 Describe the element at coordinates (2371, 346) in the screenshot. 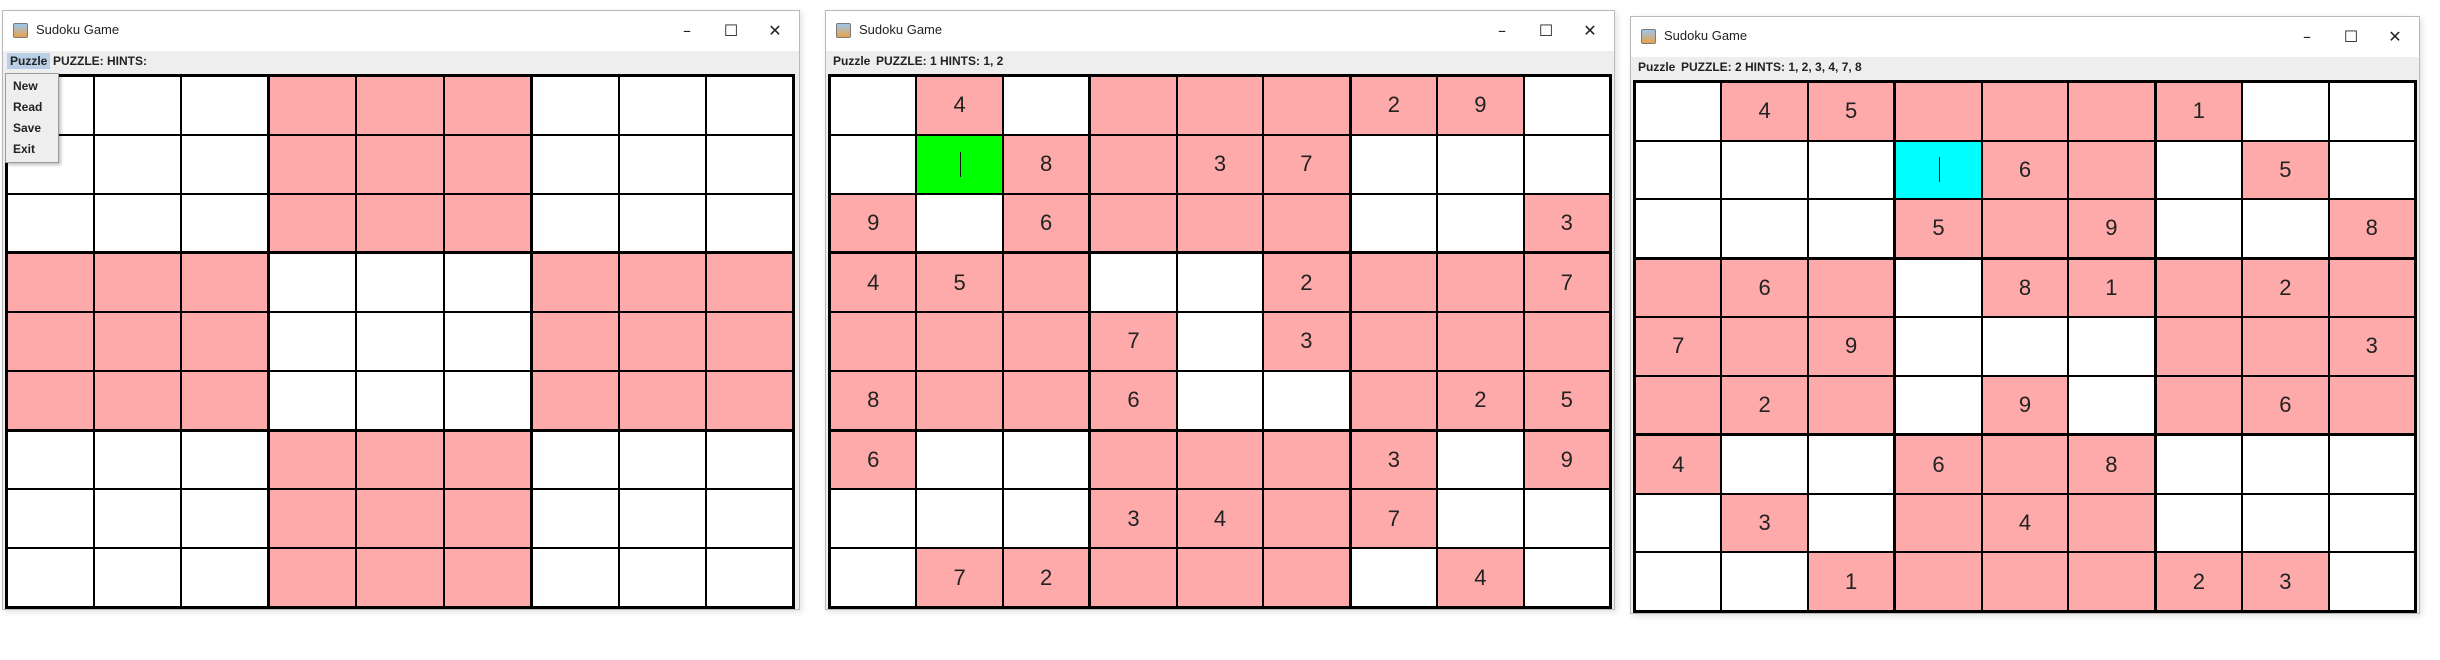

I see `sudoku-cell: 3` at that location.